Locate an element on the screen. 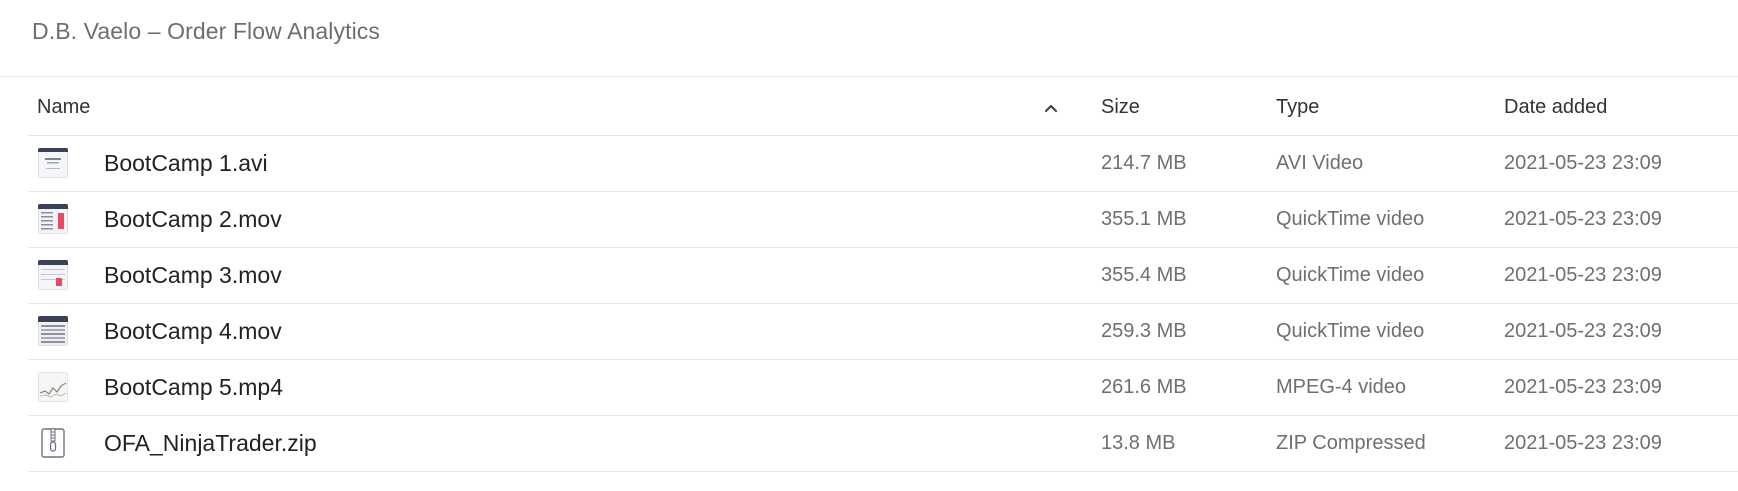 The width and height of the screenshot is (1738, 491). file-name: BootCamp 5.mp4 is located at coordinates (193, 387).